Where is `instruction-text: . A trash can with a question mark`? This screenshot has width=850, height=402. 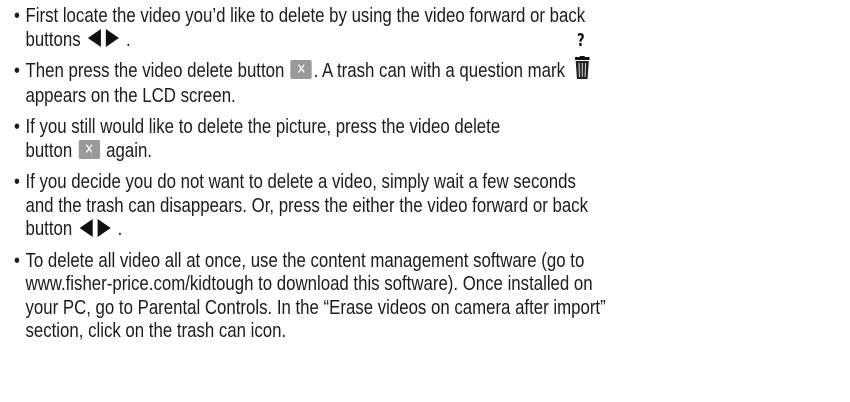 instruction-text: . A trash can with a question mark is located at coordinates (439, 70).